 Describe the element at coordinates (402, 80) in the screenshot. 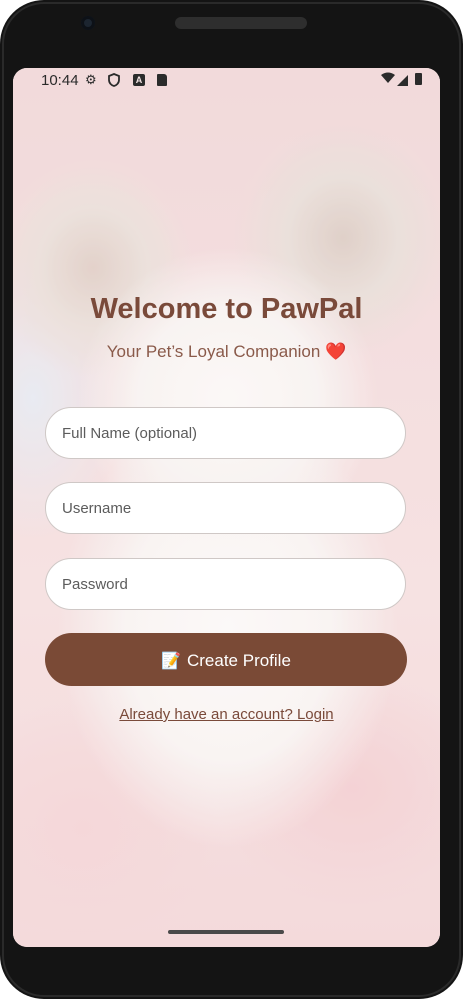

I see `signal-icon` at that location.